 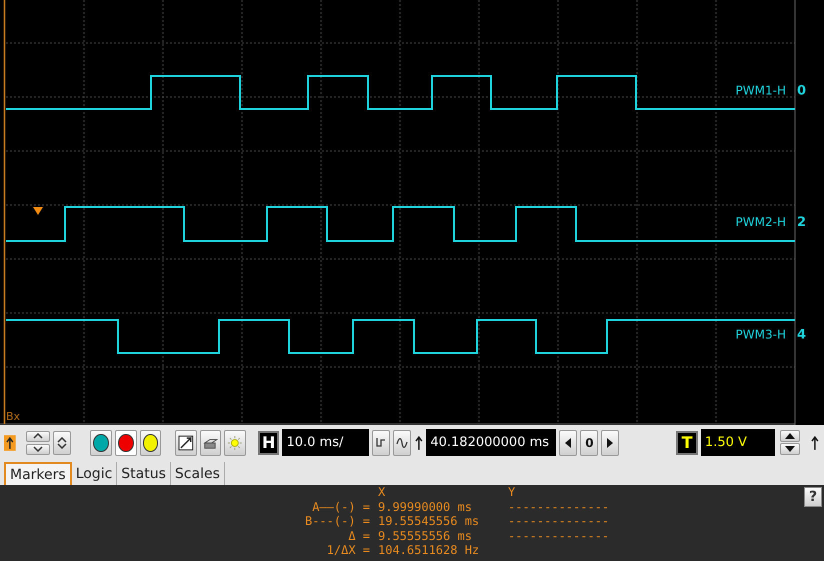 I want to click on pulse-button, so click(x=381, y=443).